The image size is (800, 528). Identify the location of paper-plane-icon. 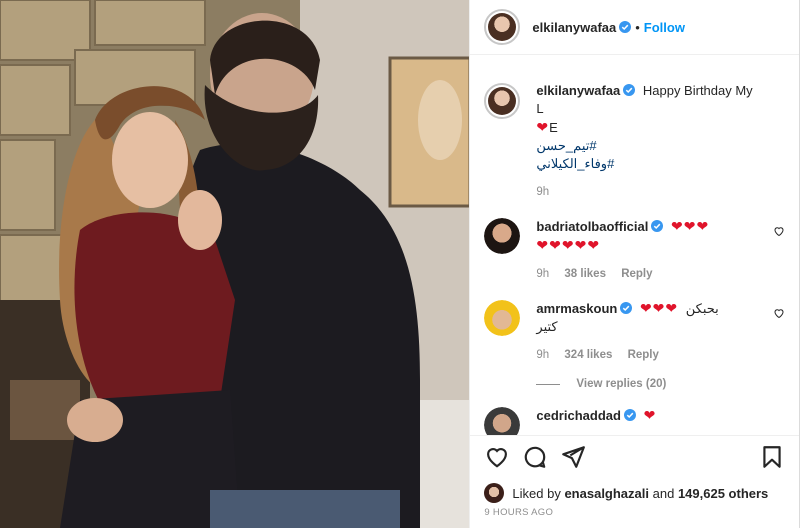
(573, 457).